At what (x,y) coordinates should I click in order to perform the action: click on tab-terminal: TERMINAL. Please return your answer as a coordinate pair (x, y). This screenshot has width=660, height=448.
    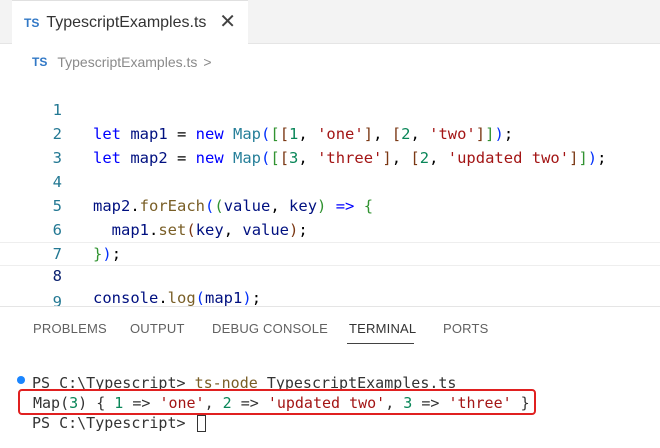
    Looking at the image, I should click on (382, 328).